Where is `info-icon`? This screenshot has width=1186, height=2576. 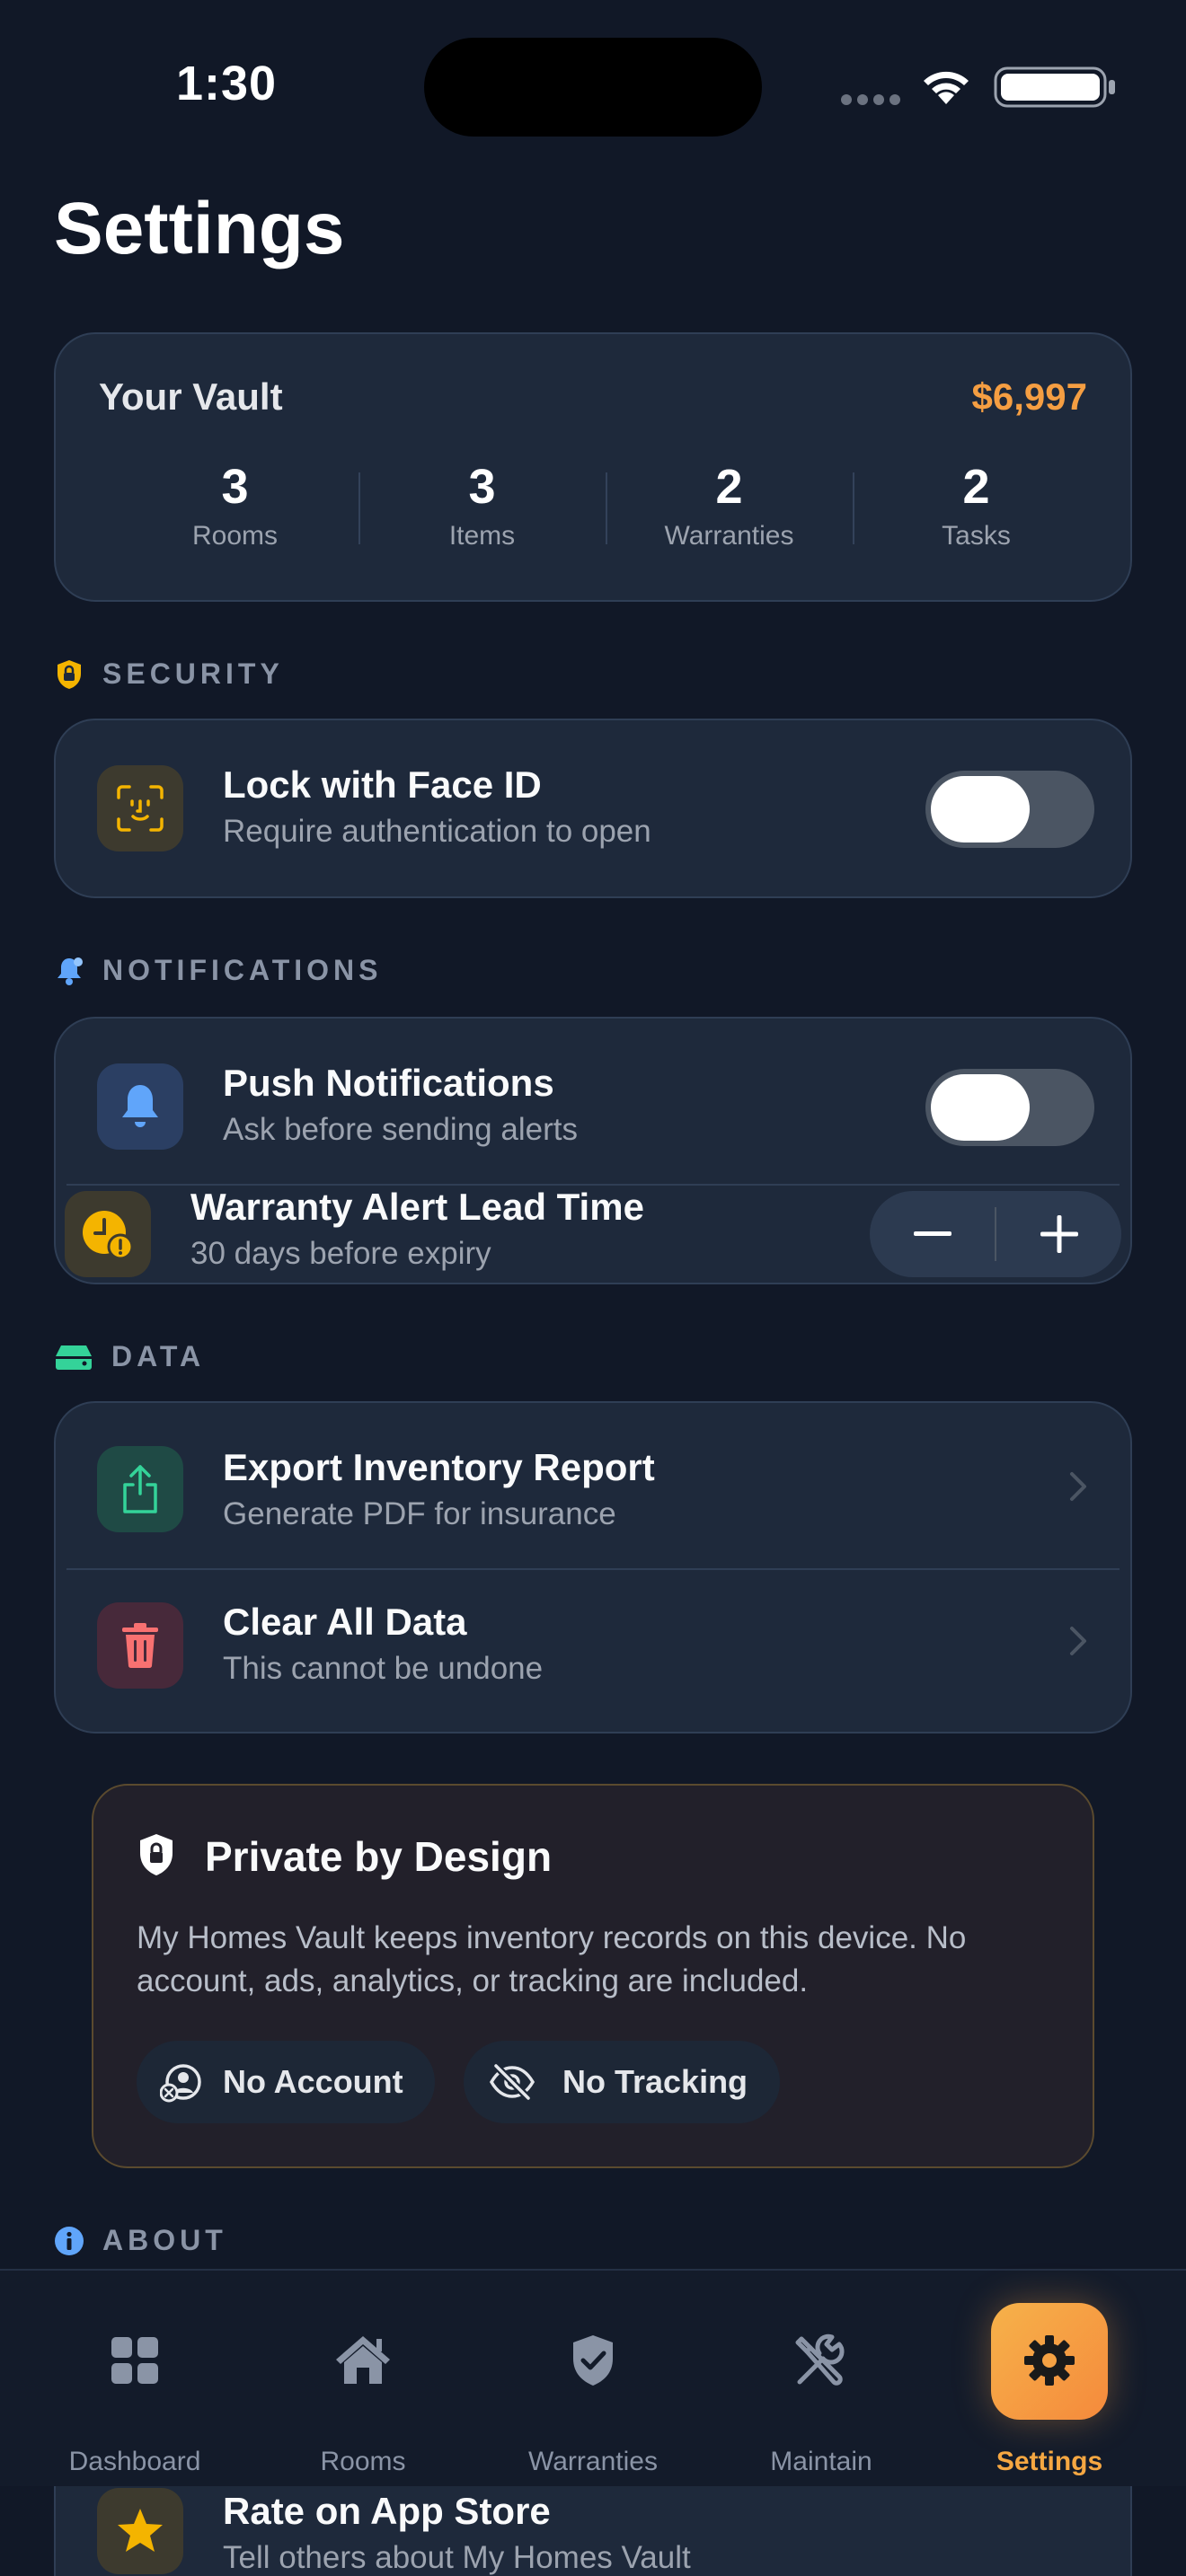
info-icon is located at coordinates (69, 2241).